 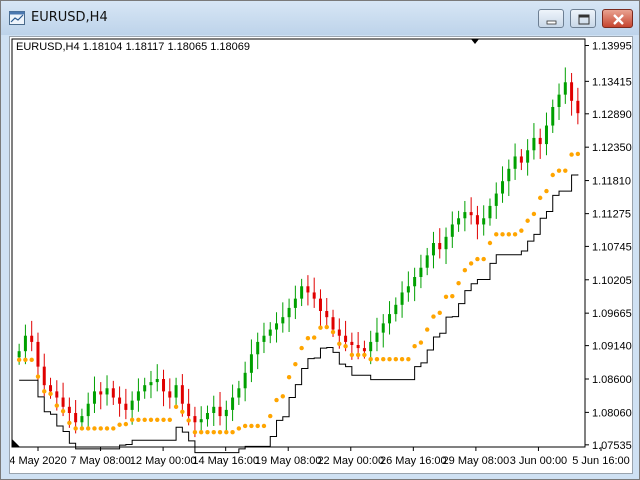 What do you see at coordinates (17, 18) in the screenshot?
I see `chart-window-icon` at bounding box center [17, 18].